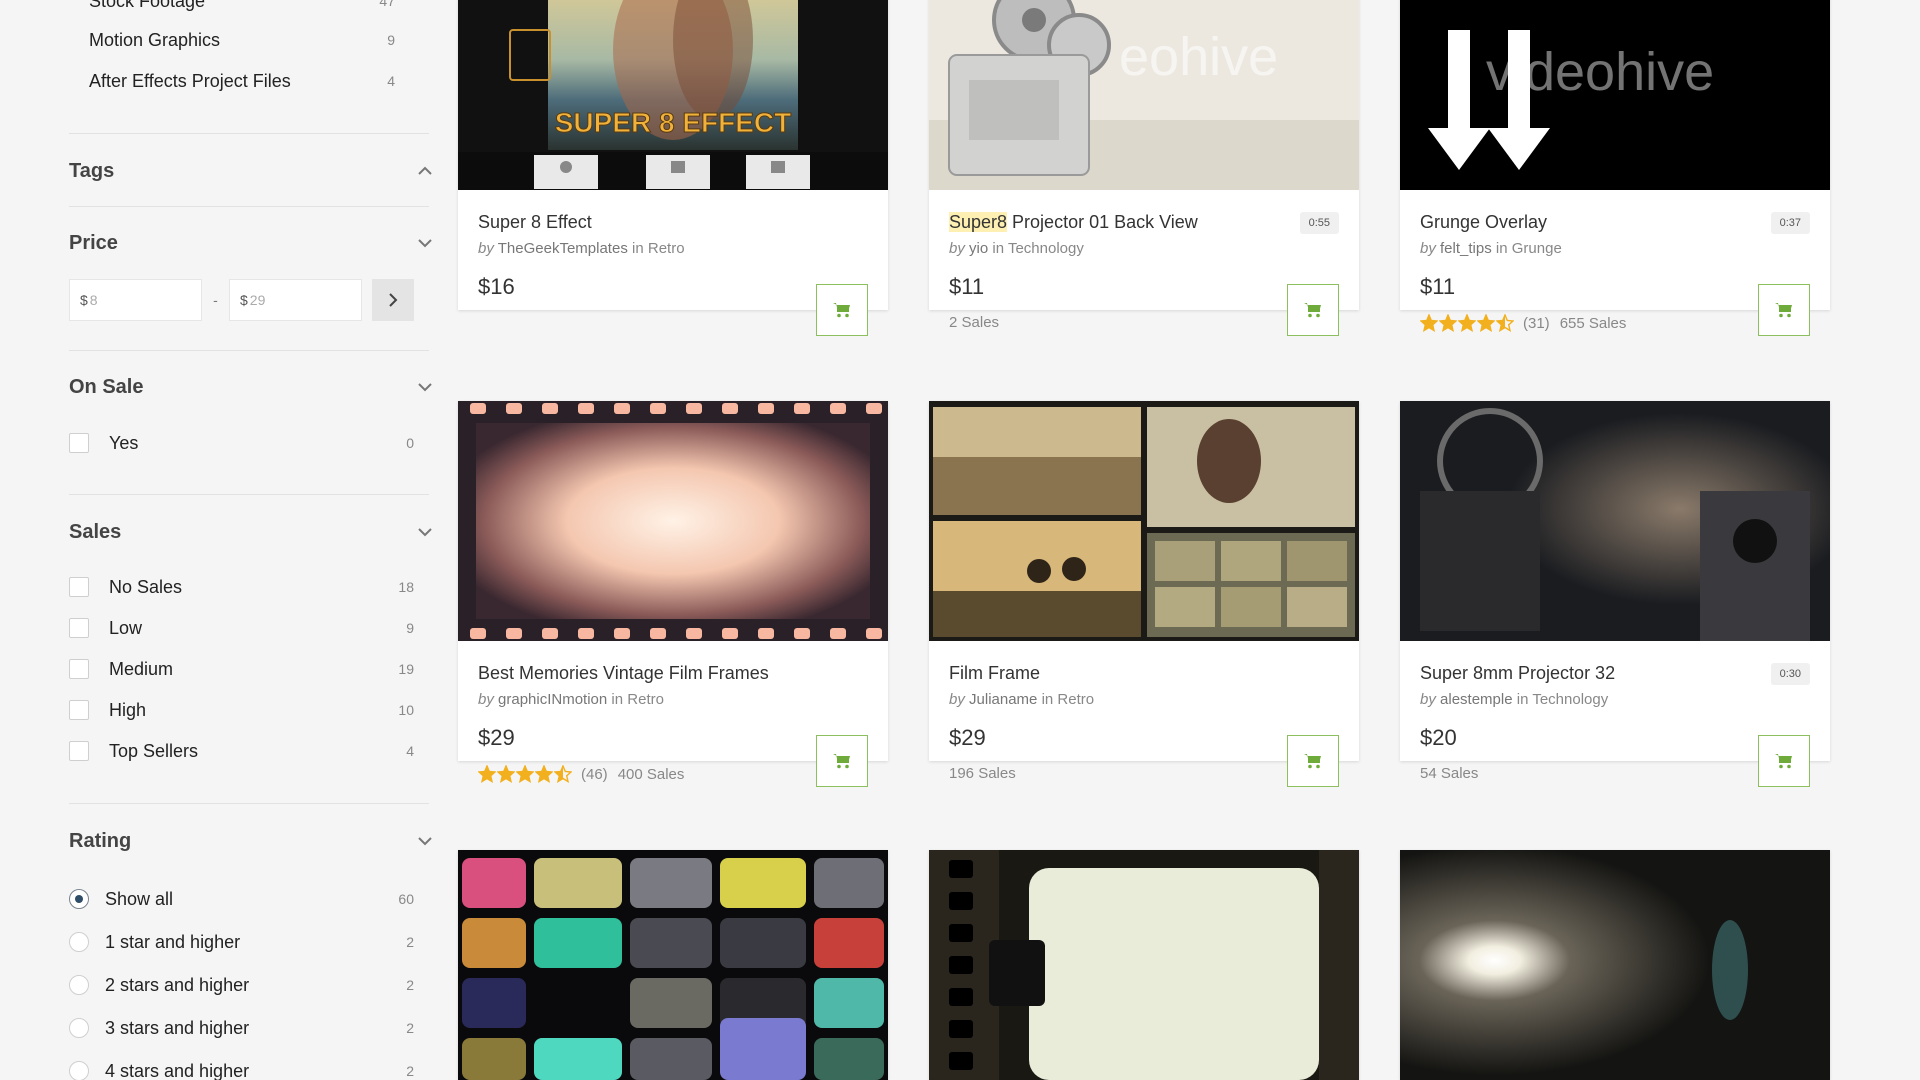 Image resolution: width=1920 pixels, height=1080 pixels. Describe the element at coordinates (250, 841) in the screenshot. I see `rating-section-header: Rating` at that location.